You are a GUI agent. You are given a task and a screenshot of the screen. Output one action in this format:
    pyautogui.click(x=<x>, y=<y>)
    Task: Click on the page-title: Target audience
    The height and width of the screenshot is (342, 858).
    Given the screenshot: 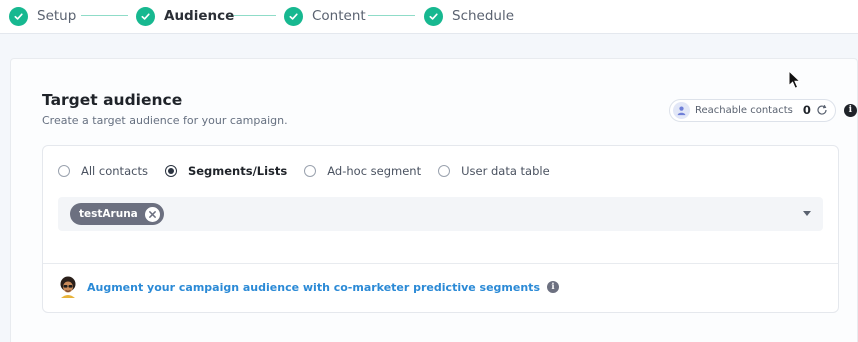 What is the action you would take?
    pyautogui.click(x=112, y=100)
    